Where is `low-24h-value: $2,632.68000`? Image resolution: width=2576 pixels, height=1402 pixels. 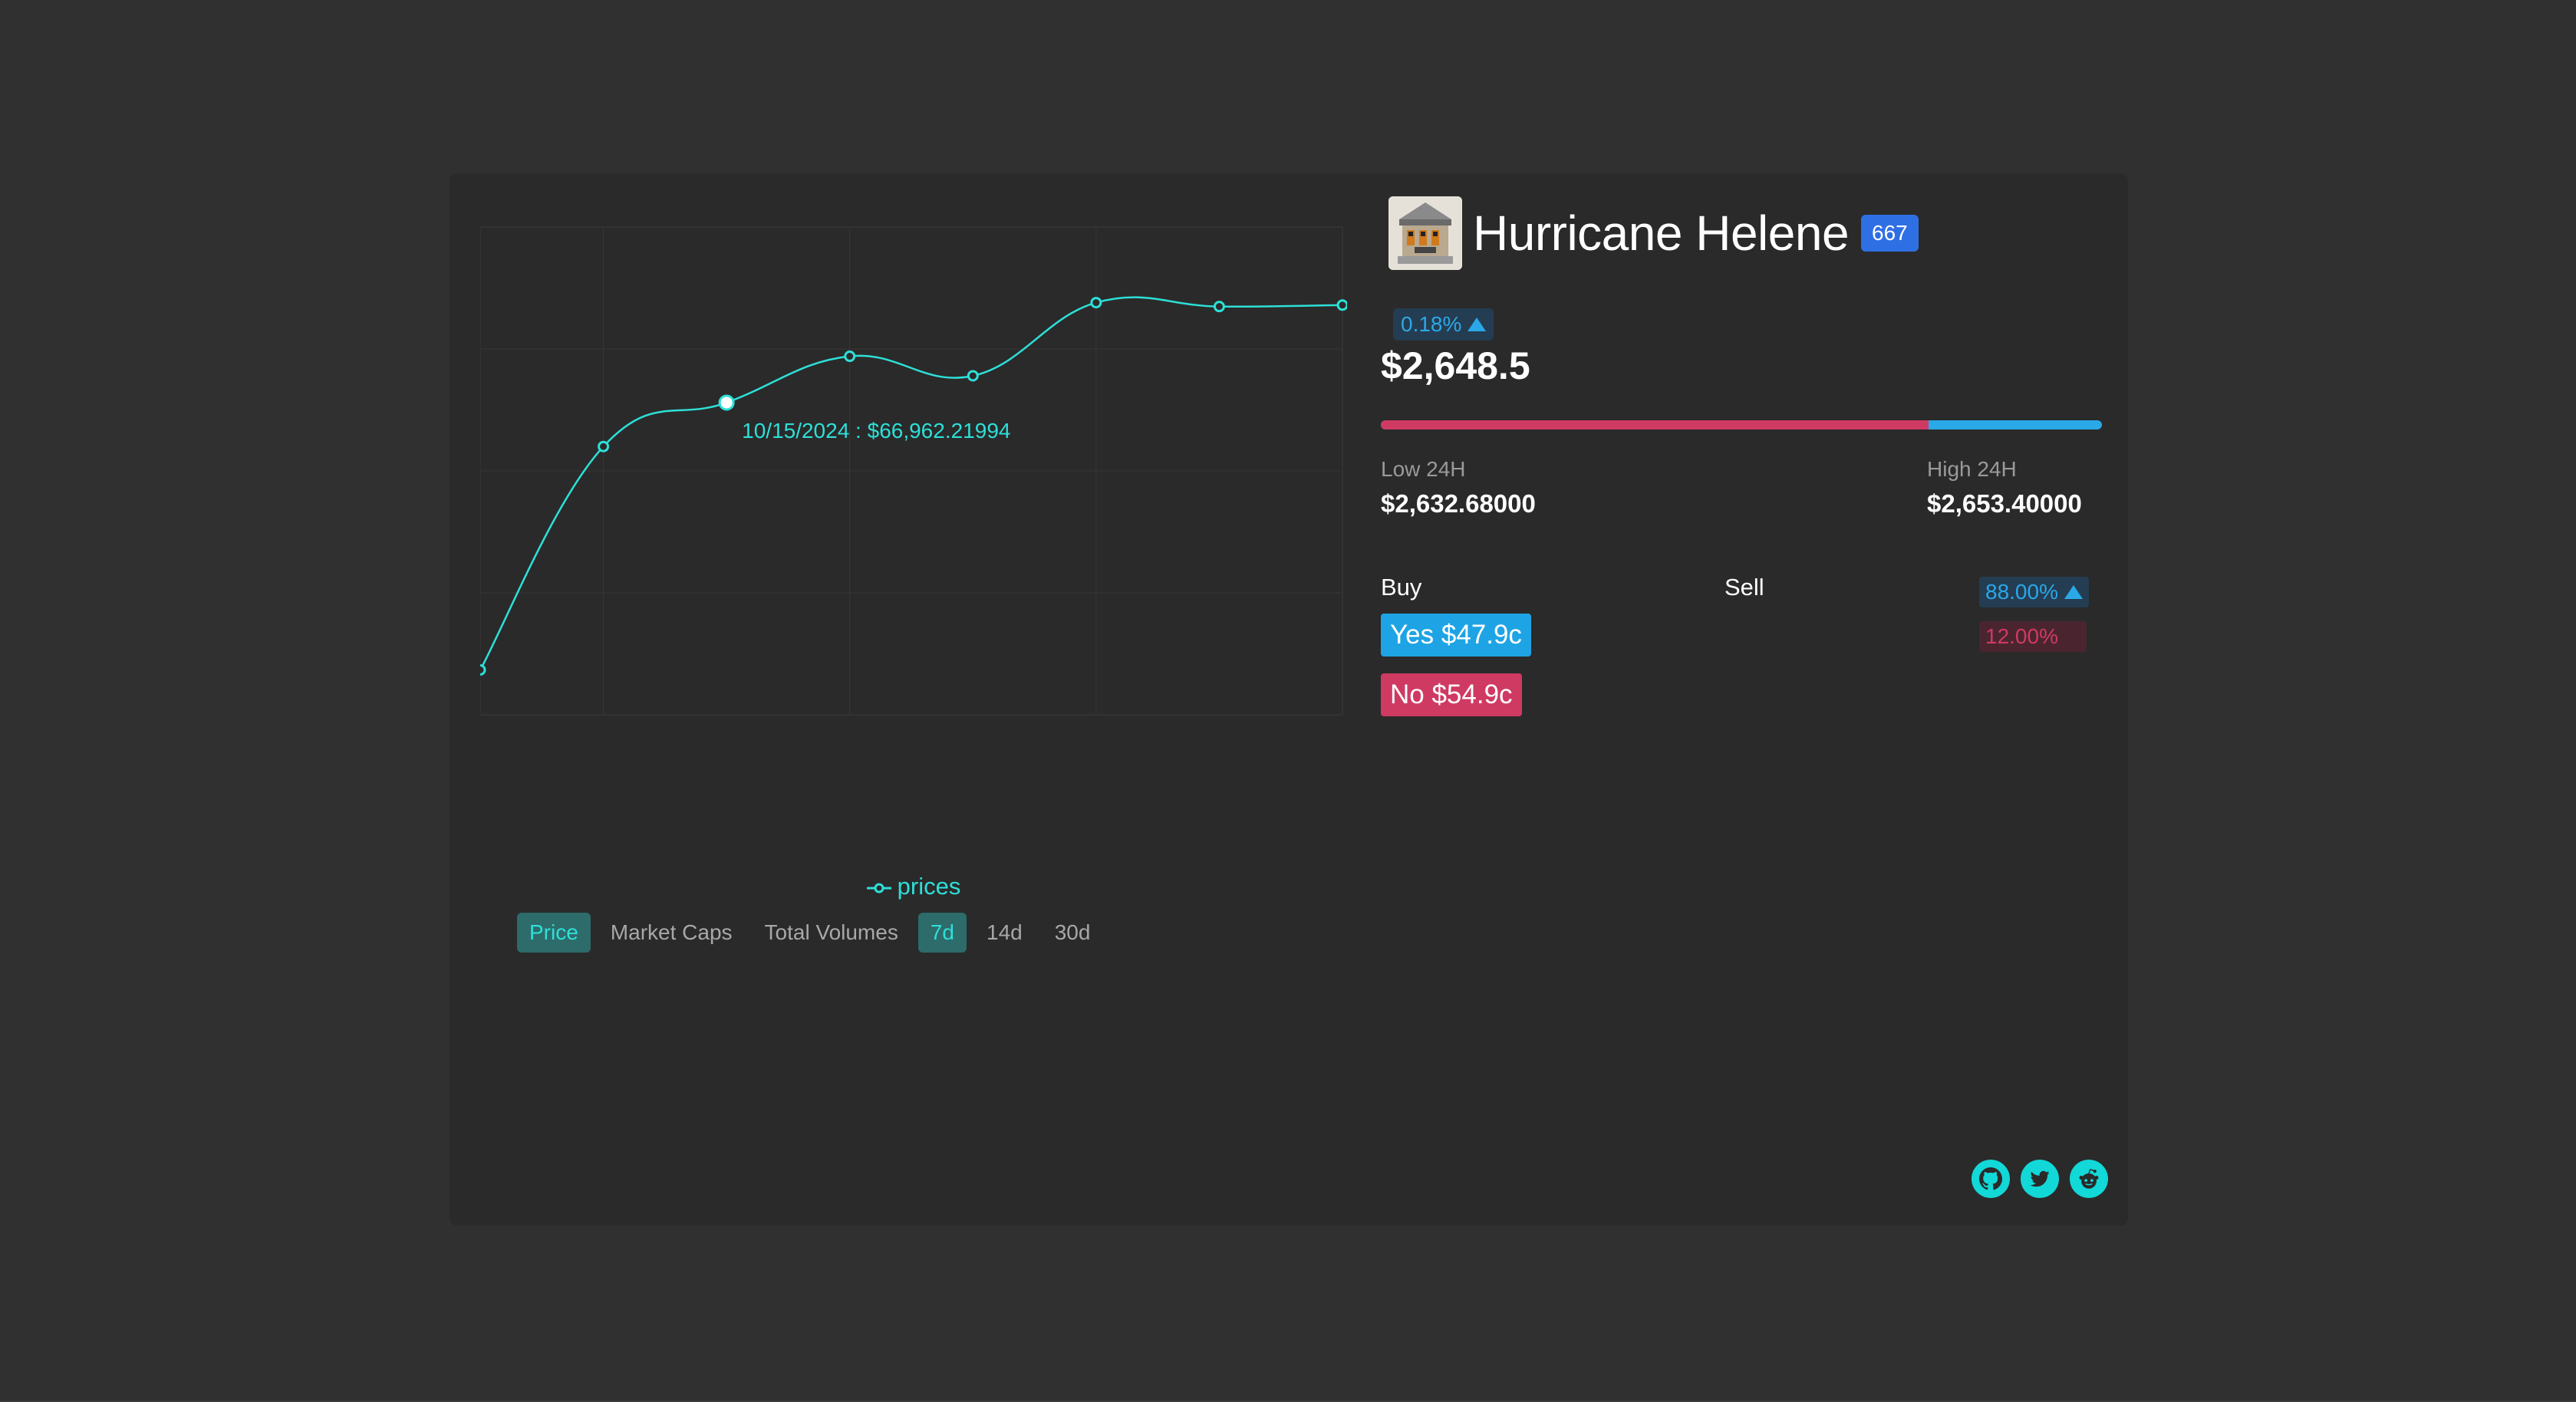
low-24h-value: $2,632.68000 is located at coordinates (1458, 503).